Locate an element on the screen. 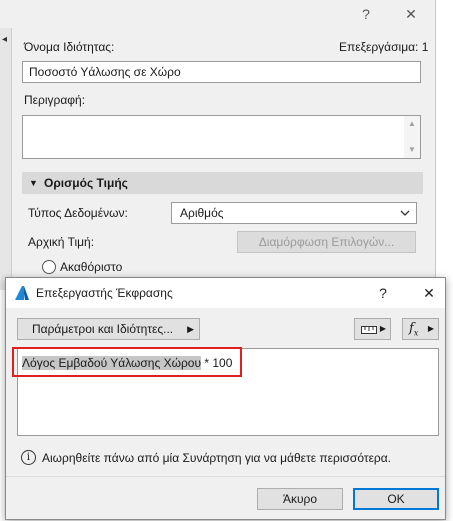  value-definition-label: Ορισμός Τιμής is located at coordinates (86, 183).